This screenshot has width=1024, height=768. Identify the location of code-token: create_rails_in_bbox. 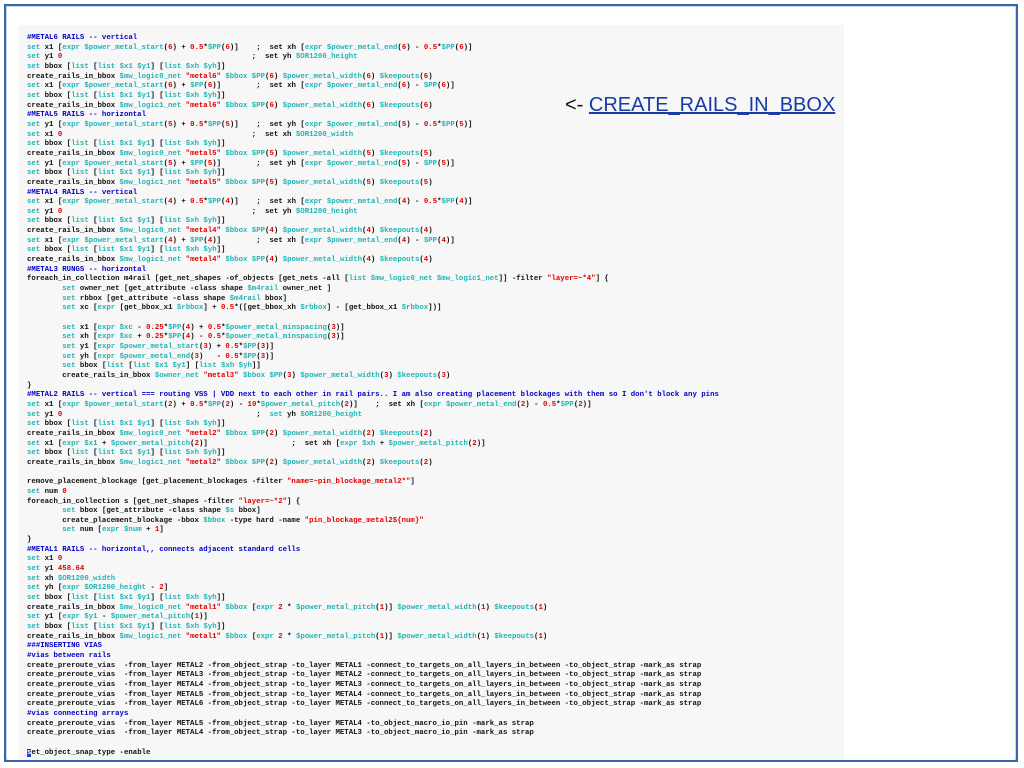
(73, 76).